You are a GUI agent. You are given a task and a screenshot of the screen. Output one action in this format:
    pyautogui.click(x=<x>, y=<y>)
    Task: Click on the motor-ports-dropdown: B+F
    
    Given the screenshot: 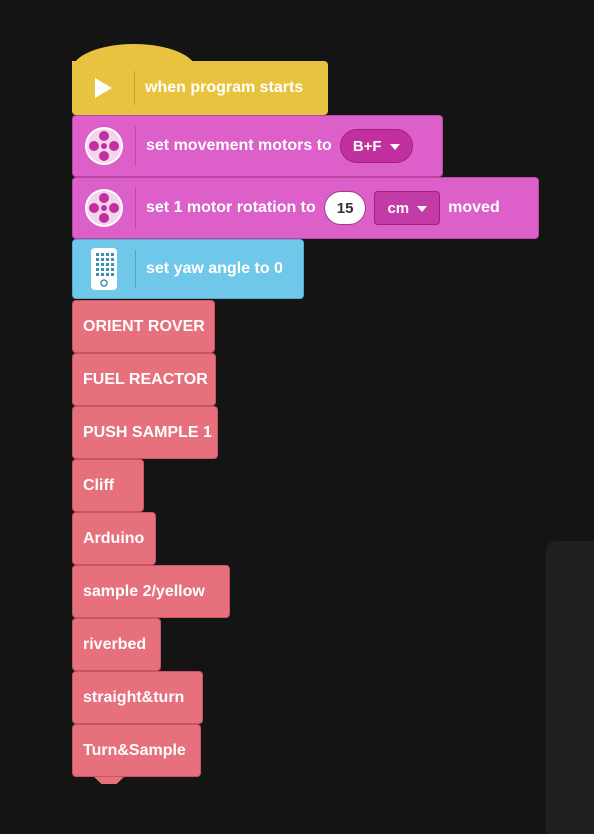 What is the action you would take?
    pyautogui.click(x=376, y=146)
    